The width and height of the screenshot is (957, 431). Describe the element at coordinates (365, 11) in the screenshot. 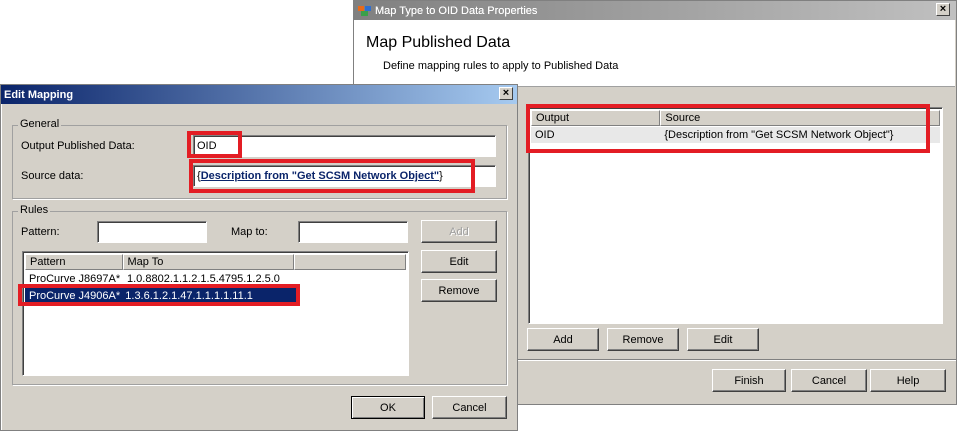

I see `app-icon` at that location.